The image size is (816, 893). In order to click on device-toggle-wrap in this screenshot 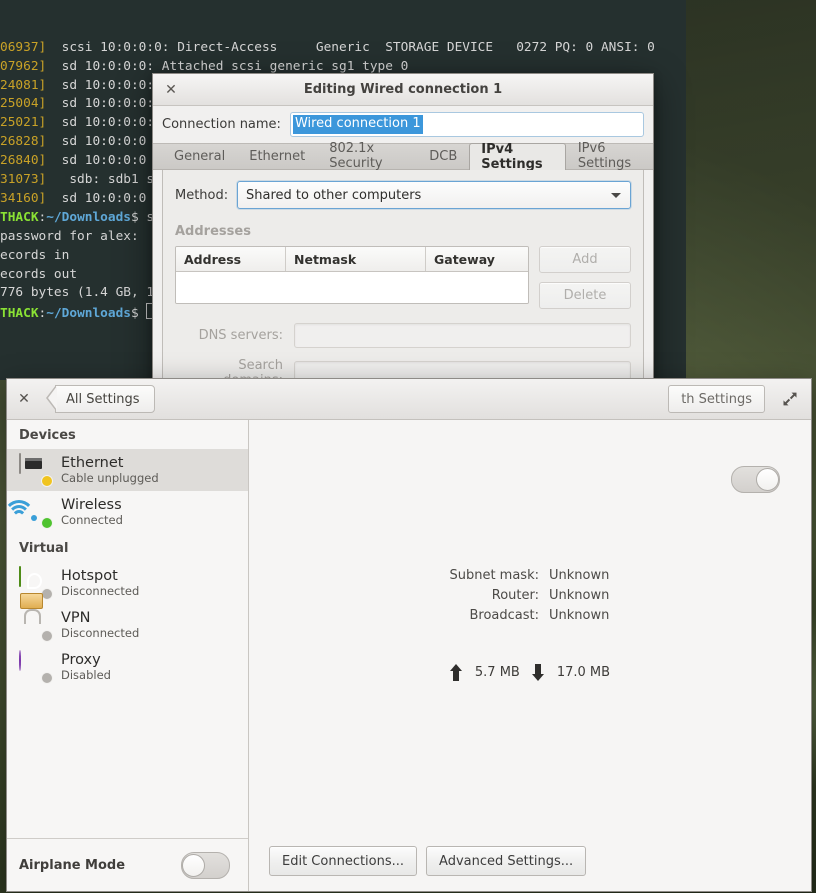, I will do `click(755, 479)`.